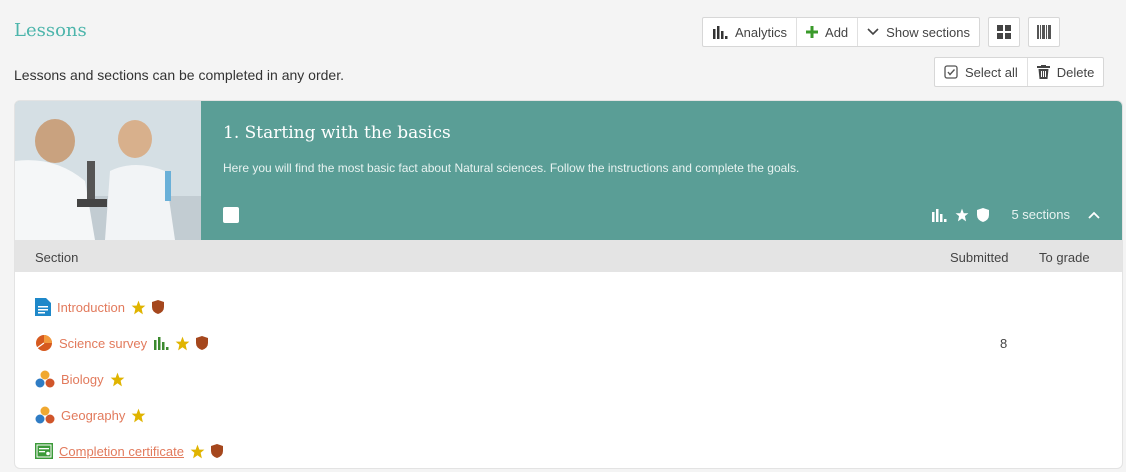 The width and height of the screenshot is (1126, 472). Describe the element at coordinates (57, 257) in the screenshot. I see `column-header-section: Section` at that location.